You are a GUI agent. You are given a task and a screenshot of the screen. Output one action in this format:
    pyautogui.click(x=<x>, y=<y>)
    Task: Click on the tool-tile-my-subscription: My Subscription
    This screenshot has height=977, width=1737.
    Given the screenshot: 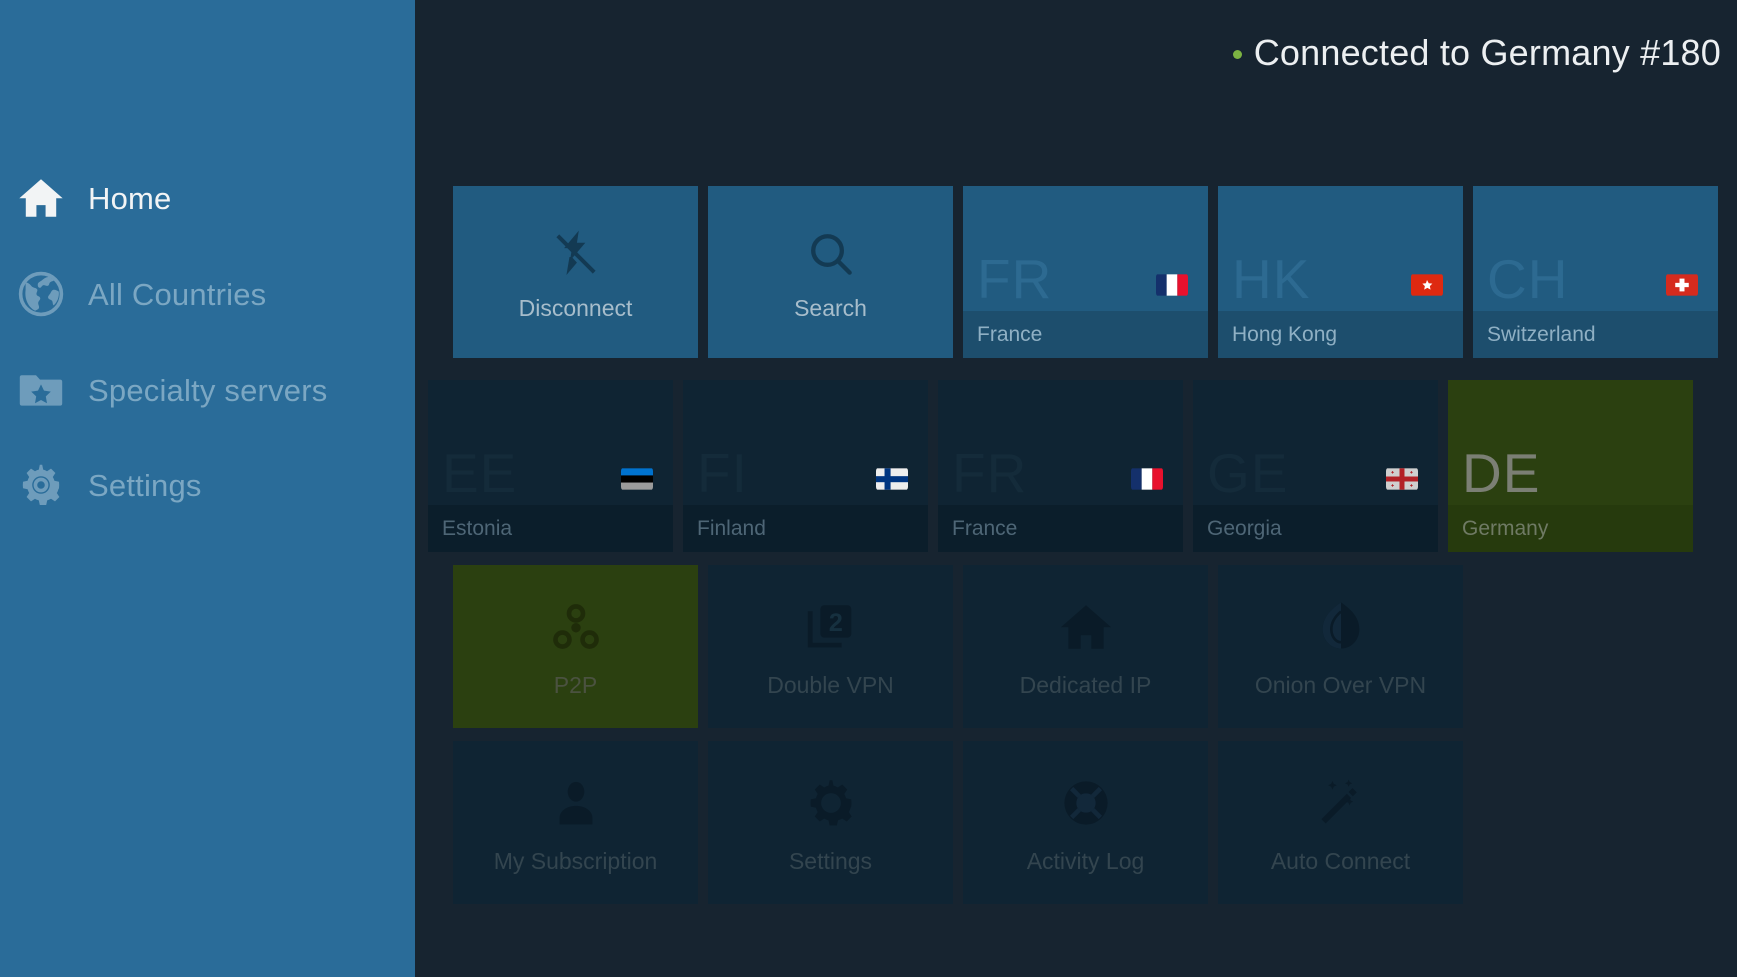 What is the action you would take?
    pyautogui.click(x=575, y=822)
    